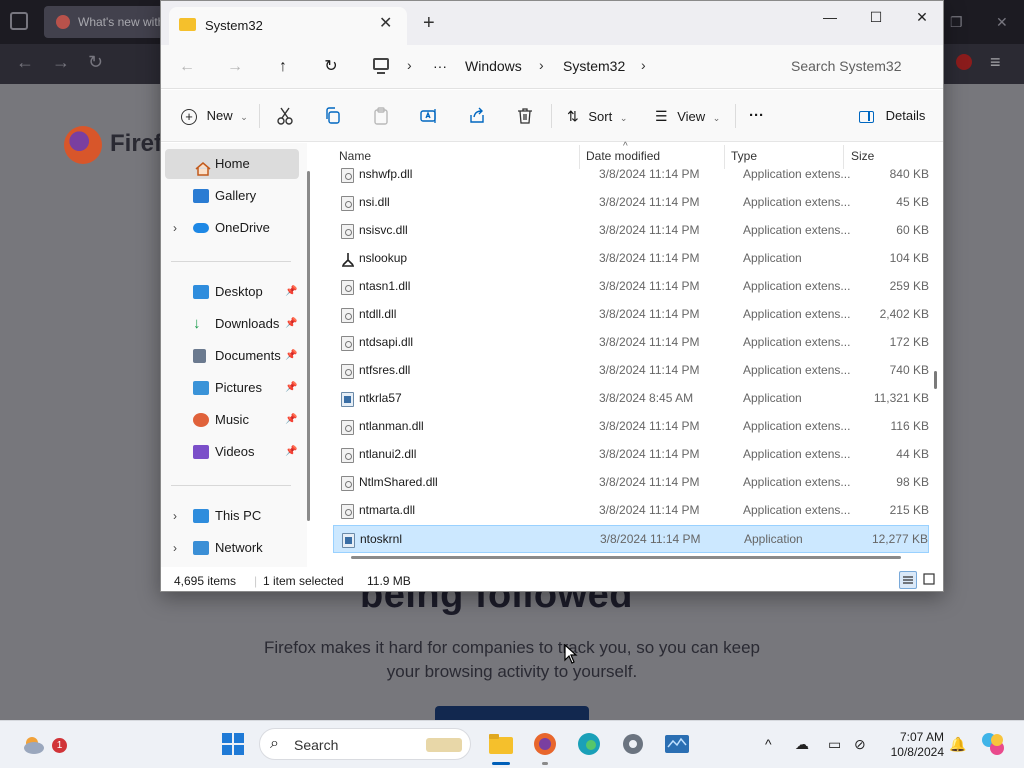  I want to click on home-icon, so click(203, 166).